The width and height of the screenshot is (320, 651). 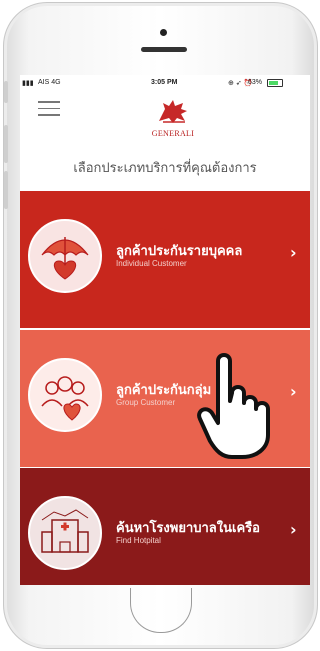 What do you see at coordinates (6, 144) in the screenshot?
I see `volume-up-button` at bounding box center [6, 144].